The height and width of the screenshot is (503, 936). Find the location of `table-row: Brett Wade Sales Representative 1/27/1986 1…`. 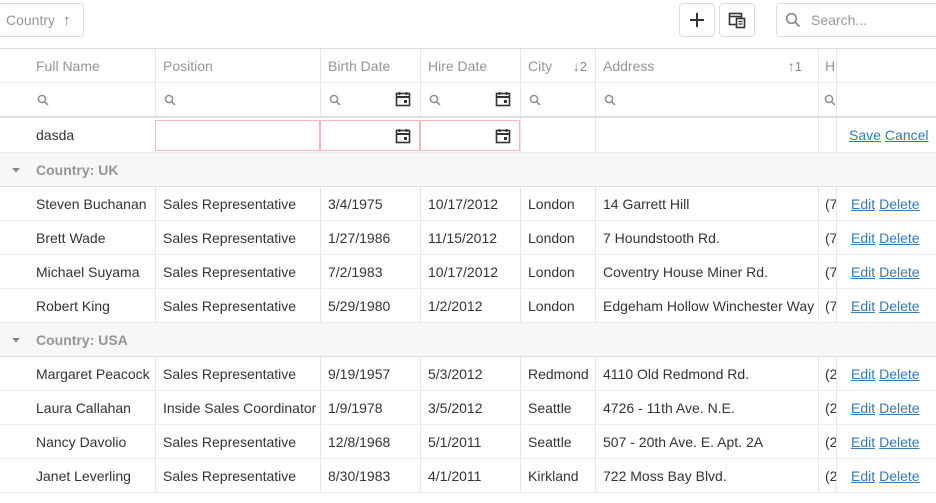

table-row: Brett Wade Sales Representative 1/27/1986 1… is located at coordinates (468, 238).